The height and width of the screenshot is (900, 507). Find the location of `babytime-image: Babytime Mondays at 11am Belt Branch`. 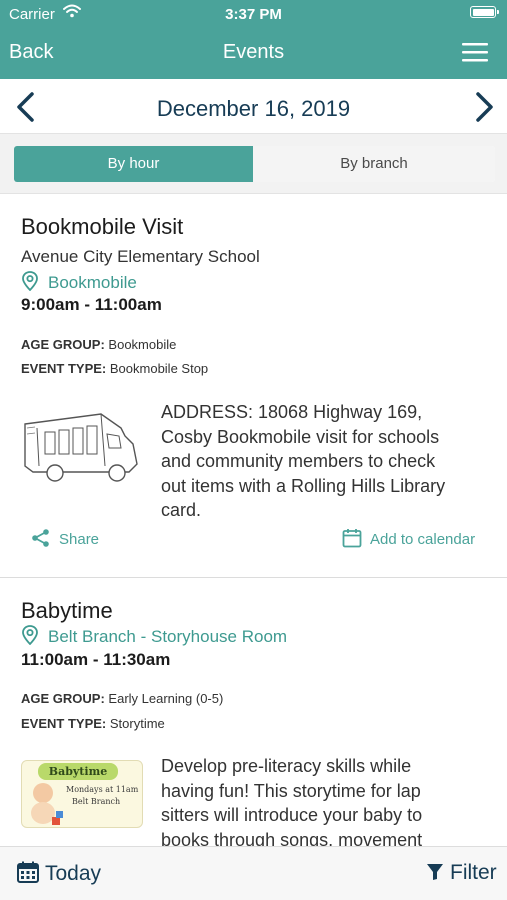

babytime-image: Babytime Mondays at 11am Belt Branch is located at coordinates (82, 794).